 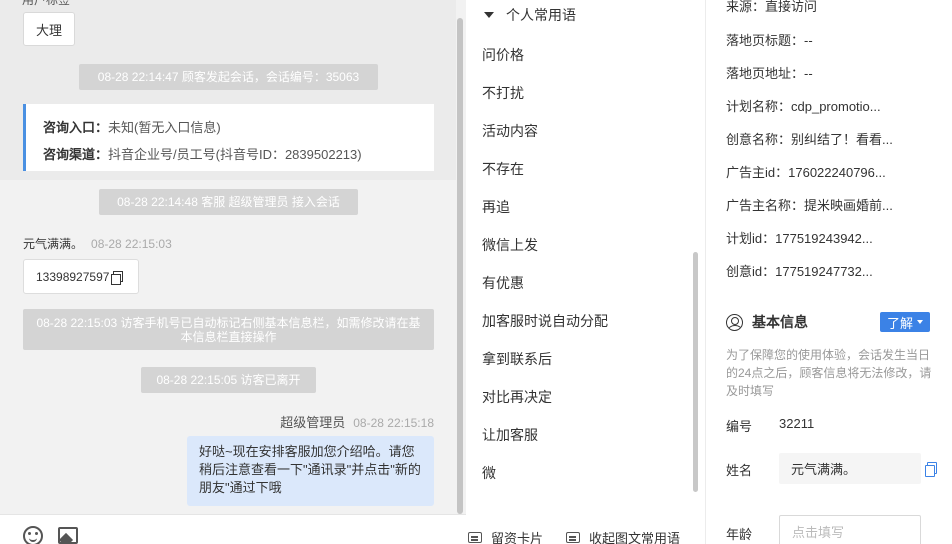 I want to click on system-message-session-start: 08-28 22:14:47 顾客发起会话，会话编号：35063, so click(x=228, y=77).